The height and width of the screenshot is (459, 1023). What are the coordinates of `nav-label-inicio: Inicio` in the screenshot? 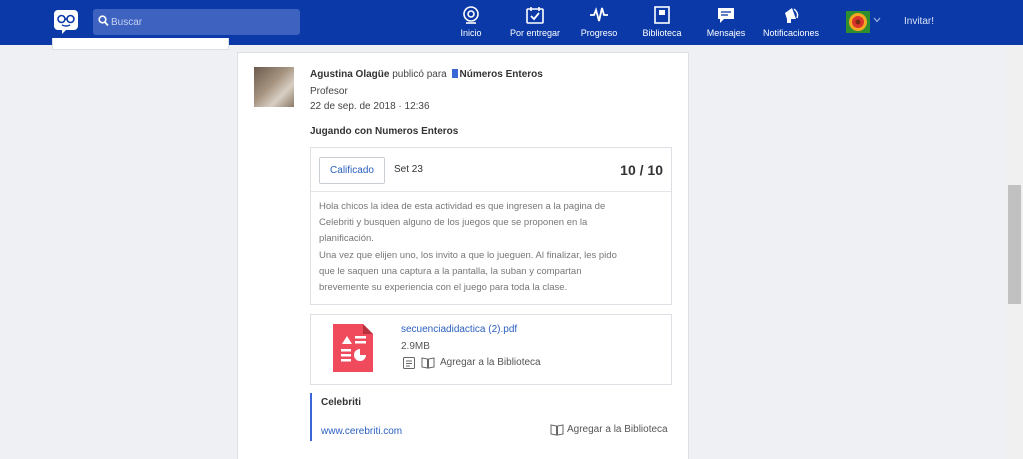 It's located at (471, 33).